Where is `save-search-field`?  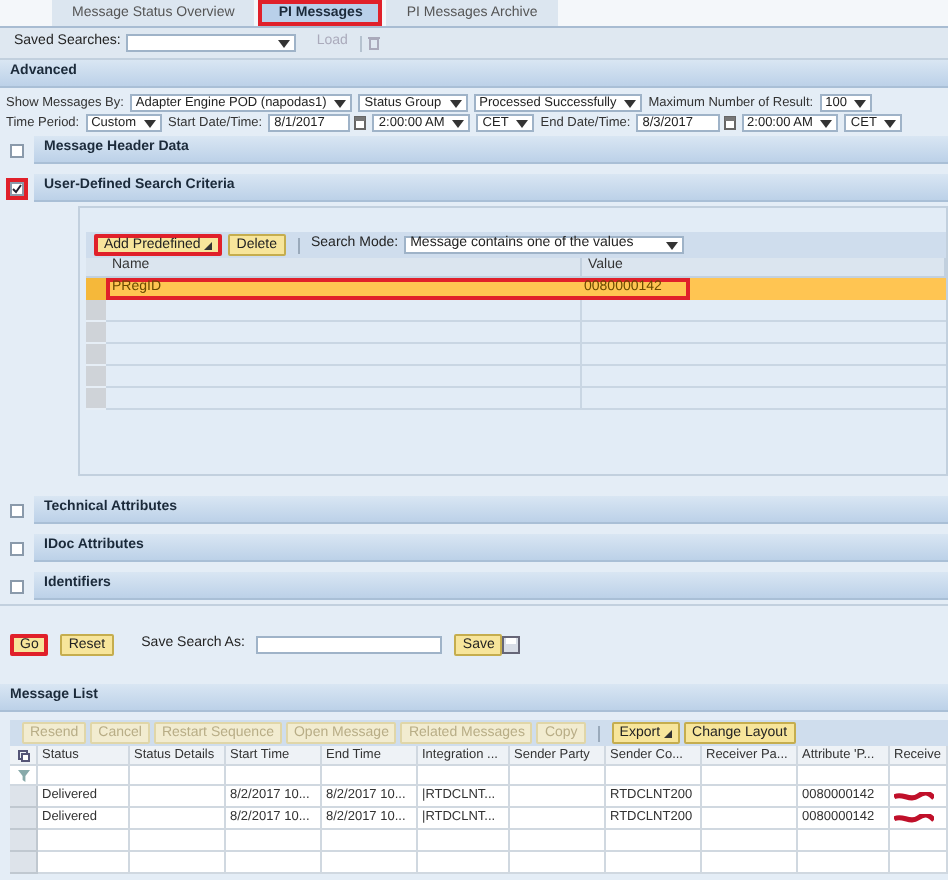
save-search-field is located at coordinates (349, 645).